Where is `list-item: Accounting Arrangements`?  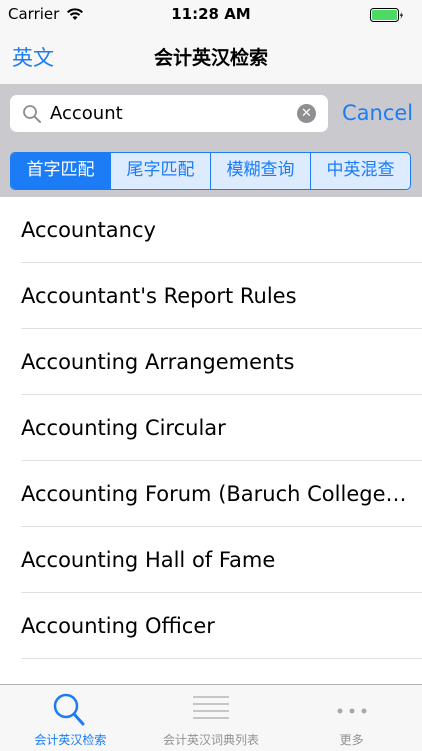 list-item: Accounting Arrangements is located at coordinates (211, 362).